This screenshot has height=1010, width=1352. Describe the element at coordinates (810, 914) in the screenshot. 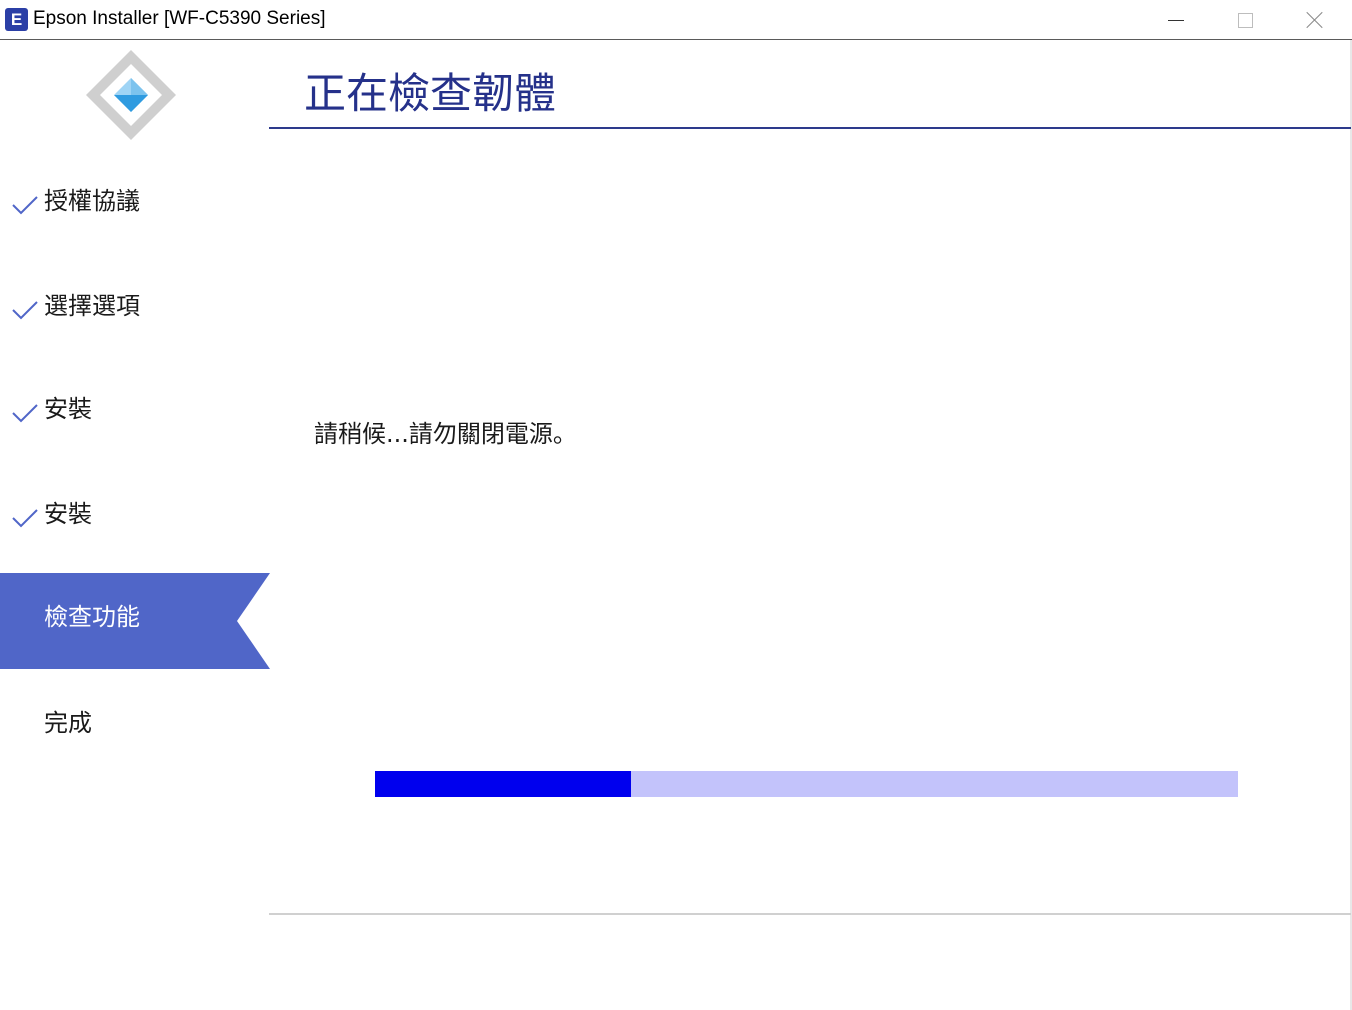

I see `footer-divider` at that location.